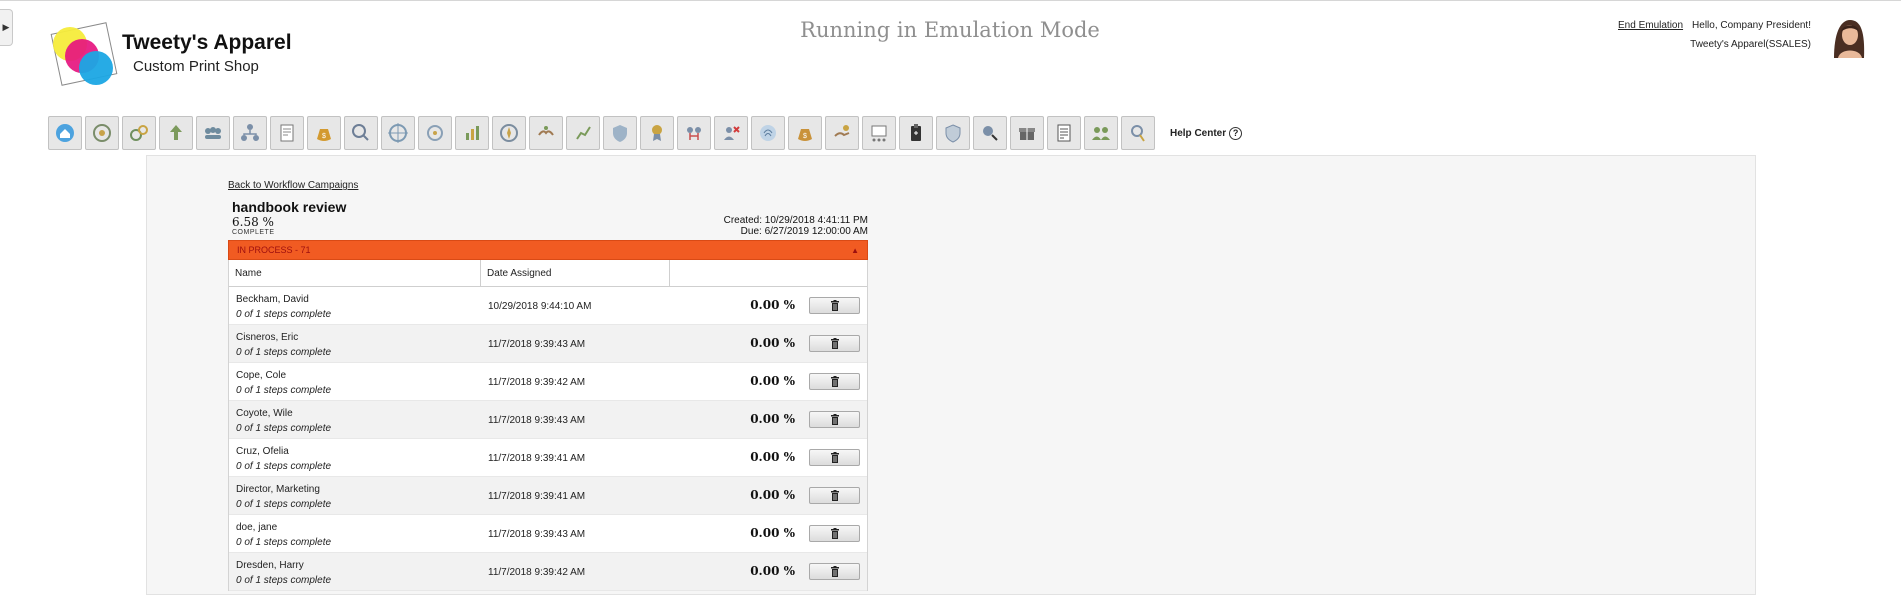 This screenshot has height=595, width=1901. I want to click on toolbar-button-crosshair, so click(398, 133).